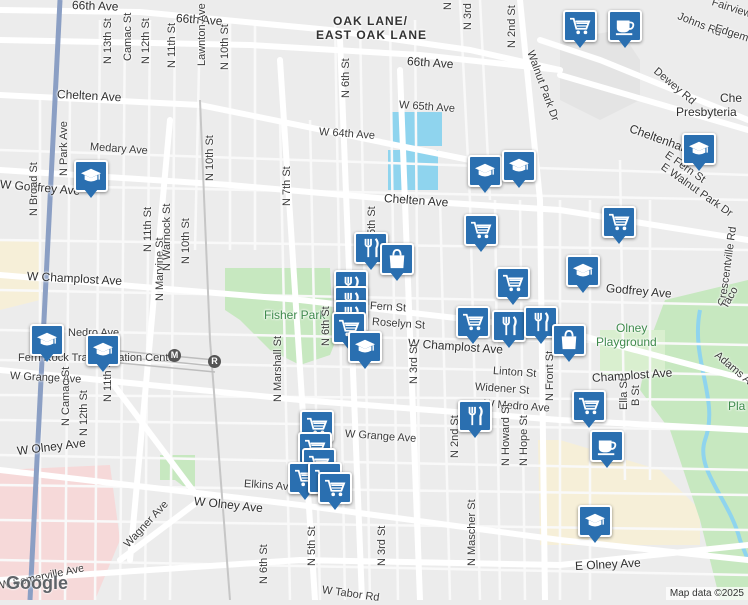  Describe the element at coordinates (172, 45) in the screenshot. I see `street-n-11th: N 11th St` at that location.